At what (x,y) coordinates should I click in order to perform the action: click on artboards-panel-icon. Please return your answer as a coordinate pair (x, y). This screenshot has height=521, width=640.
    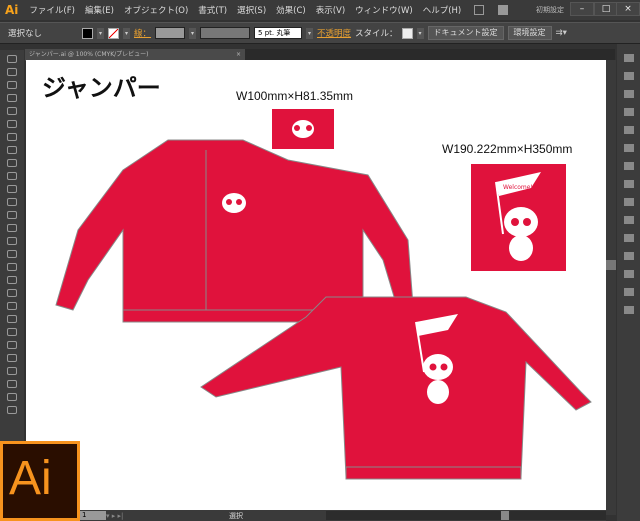
    Looking at the image, I should click on (629, 274).